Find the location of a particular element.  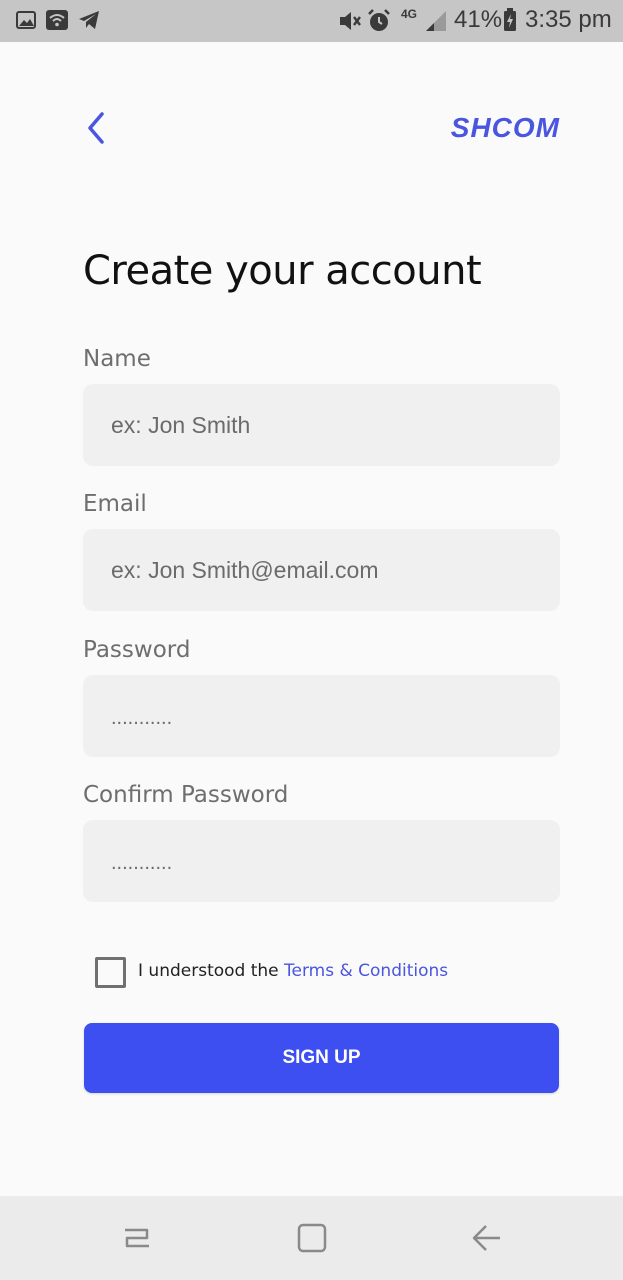

terms-link: Terms & Conditions is located at coordinates (366, 971).